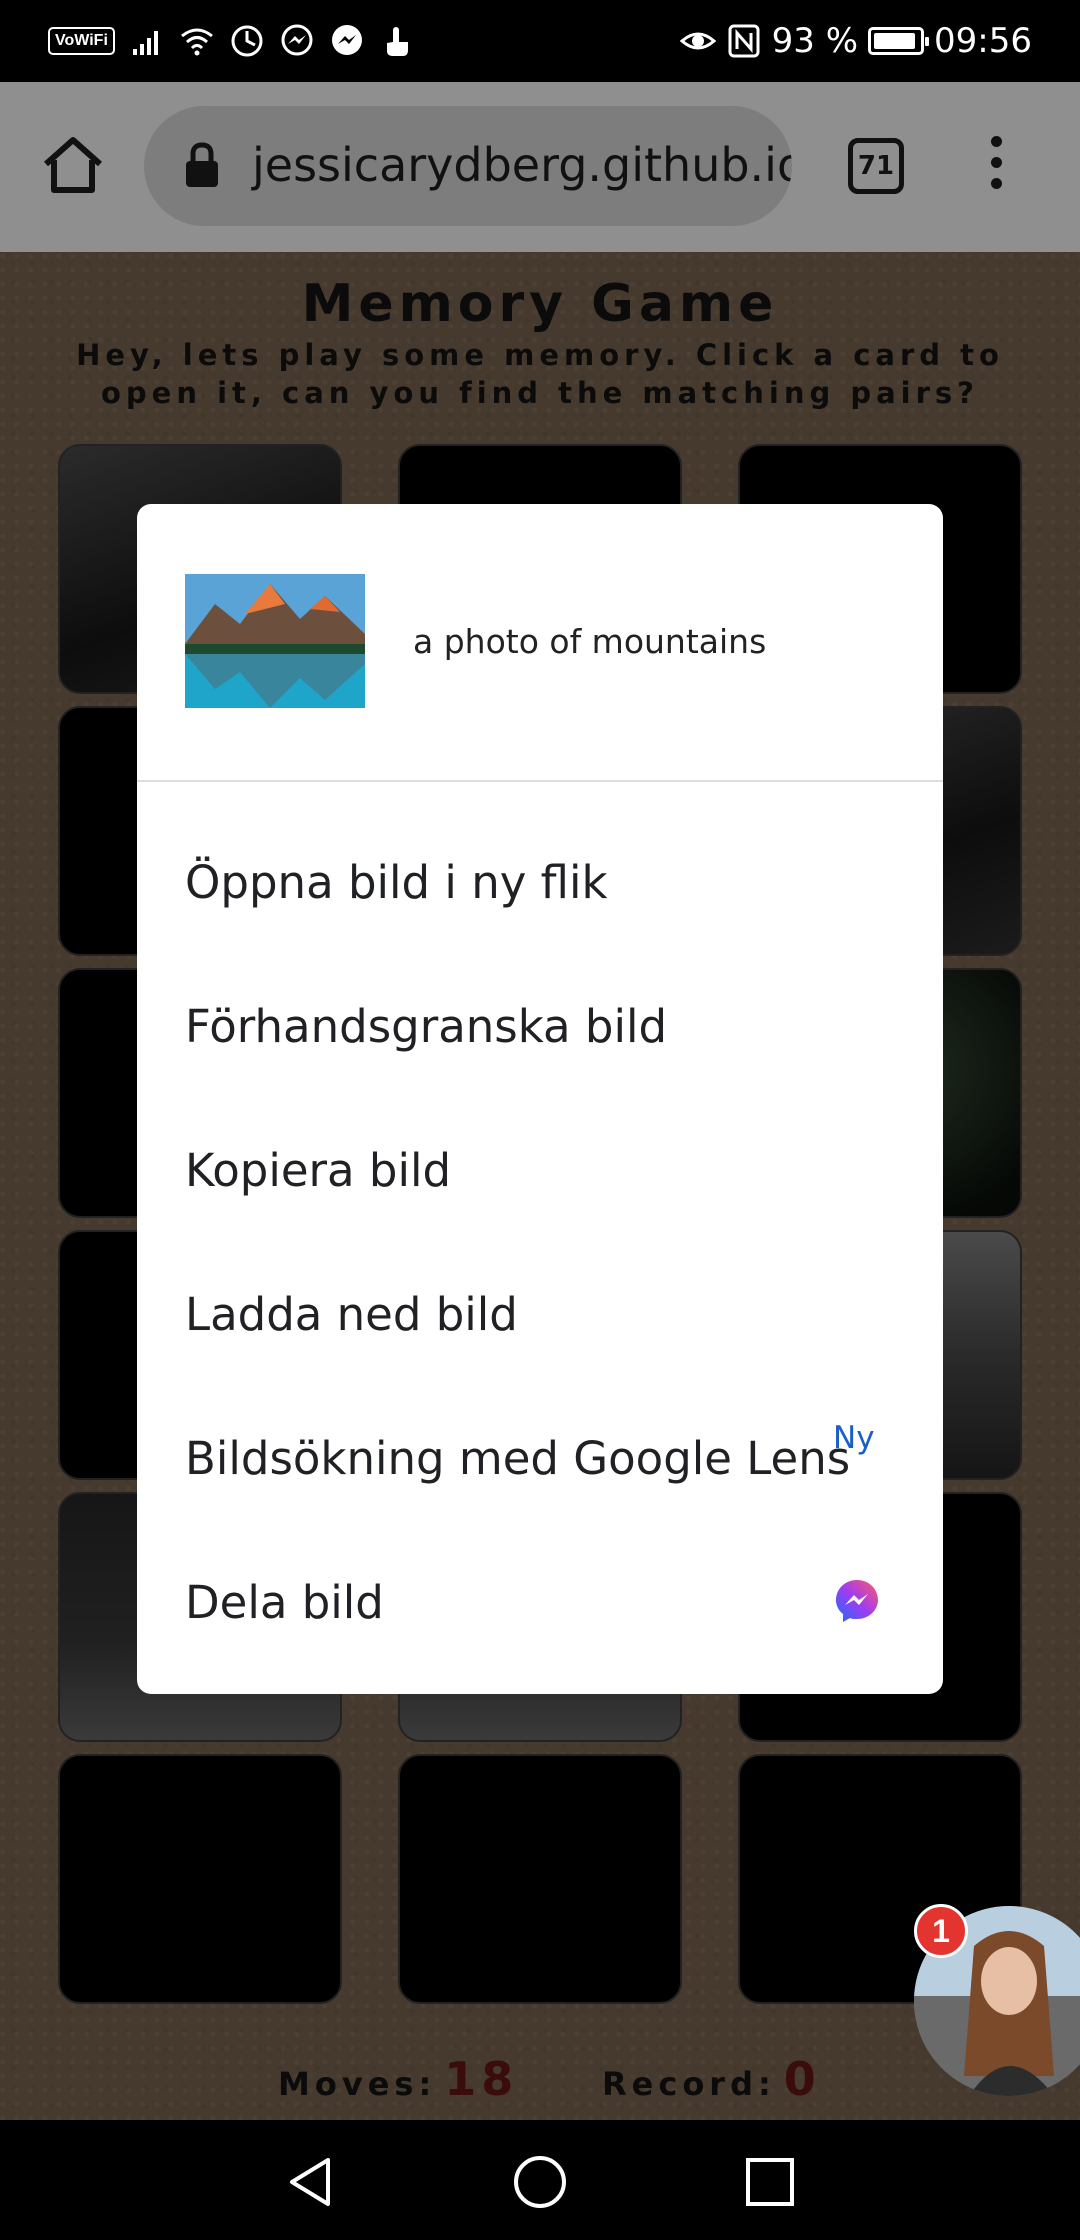  Describe the element at coordinates (689, 2084) in the screenshot. I see `record-label: Record:` at that location.